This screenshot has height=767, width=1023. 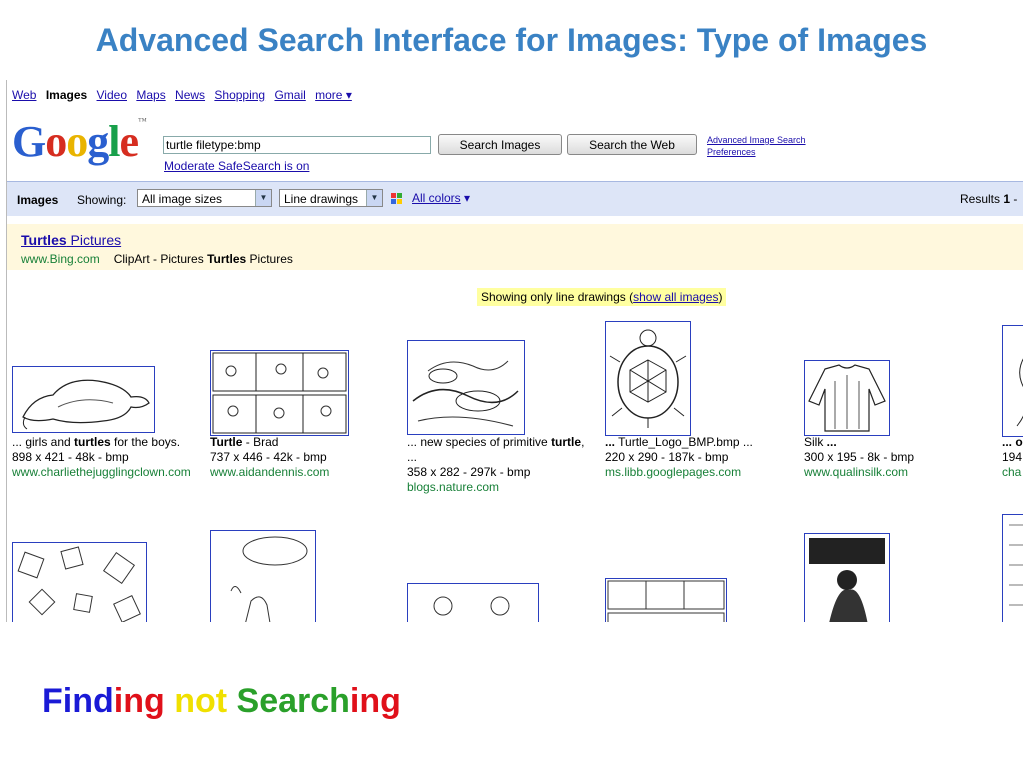 I want to click on nav-video: Video, so click(x=112, y=95).